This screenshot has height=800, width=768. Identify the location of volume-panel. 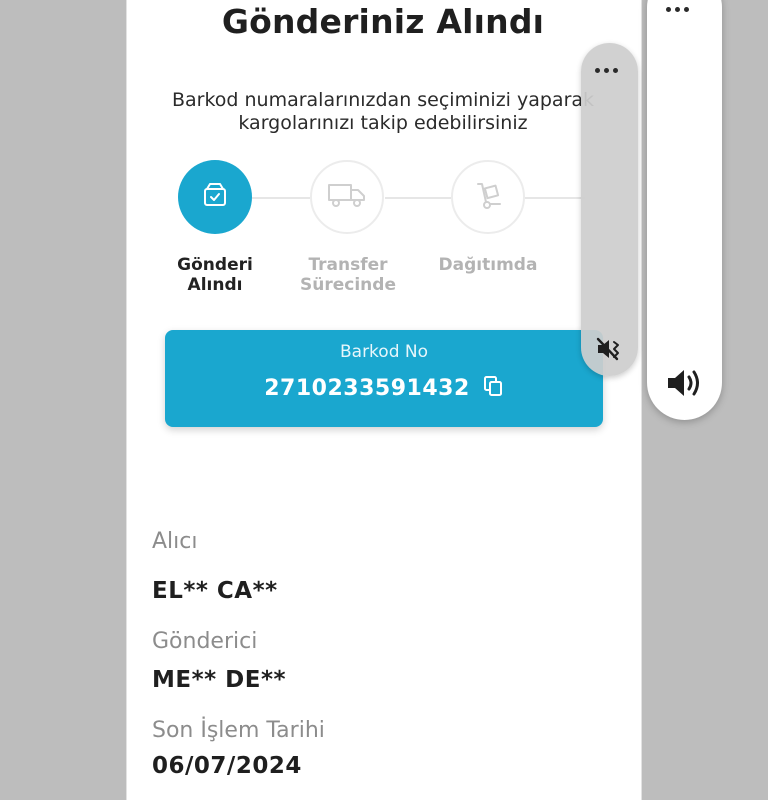
(684, 210).